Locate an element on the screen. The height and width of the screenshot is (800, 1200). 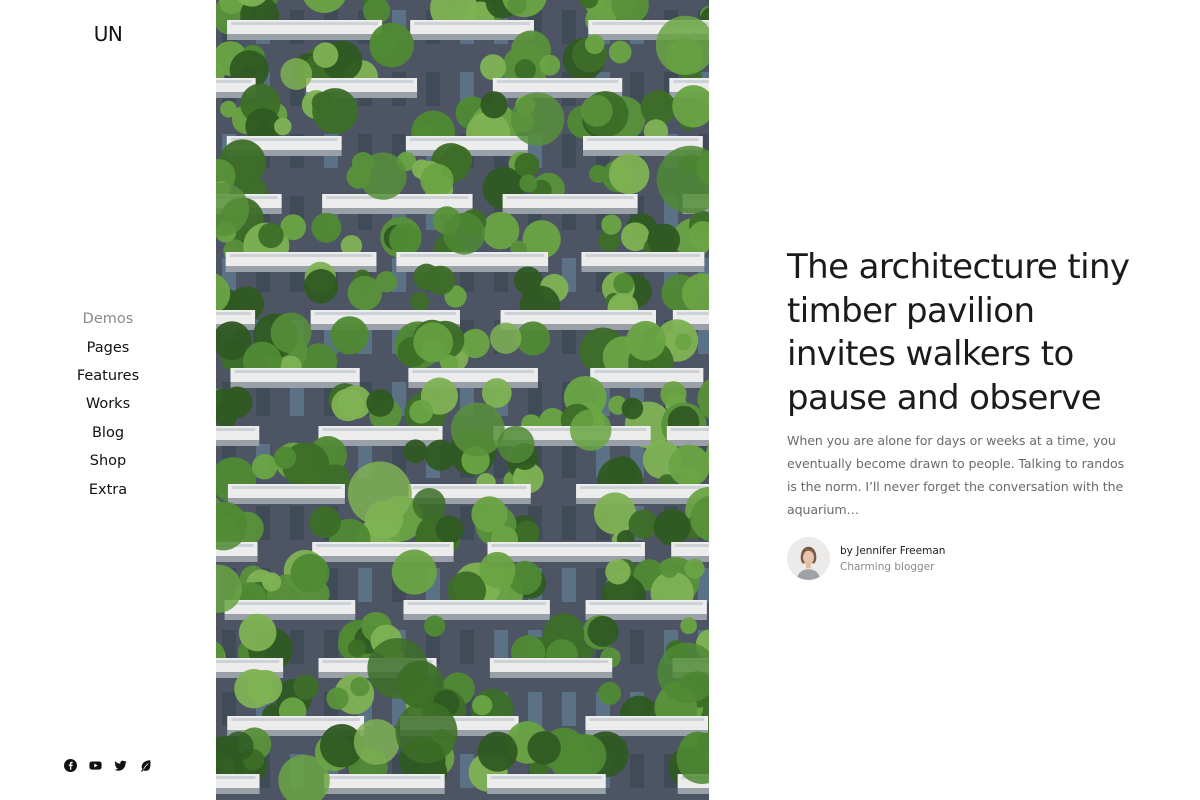
nav-link-extra: Extra is located at coordinates (108, 490).